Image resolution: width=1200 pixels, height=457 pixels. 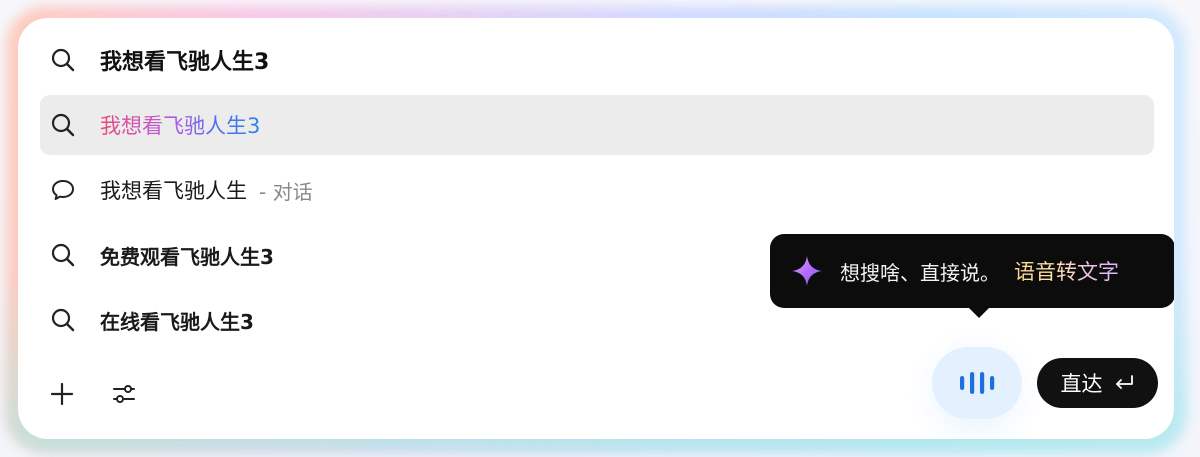 I want to click on enter-icon, so click(x=1124, y=382).